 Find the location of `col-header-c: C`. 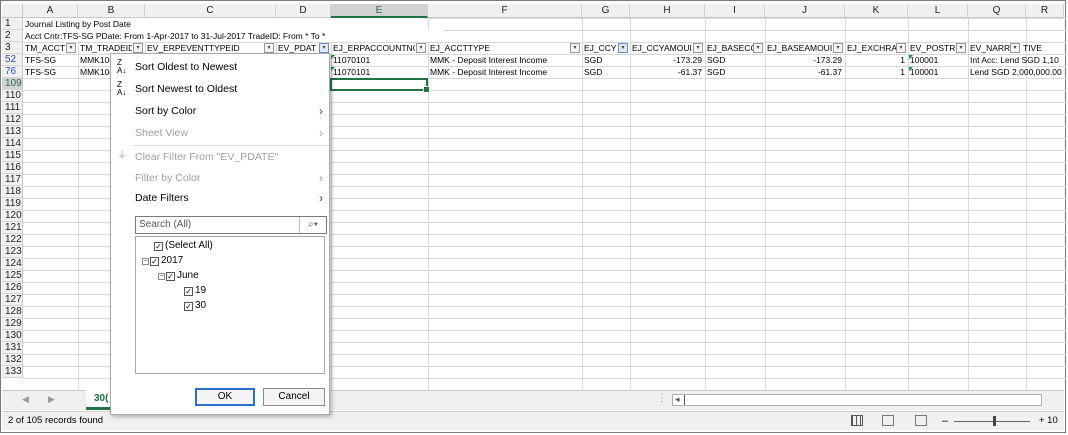

col-header-c: C is located at coordinates (210, 11).